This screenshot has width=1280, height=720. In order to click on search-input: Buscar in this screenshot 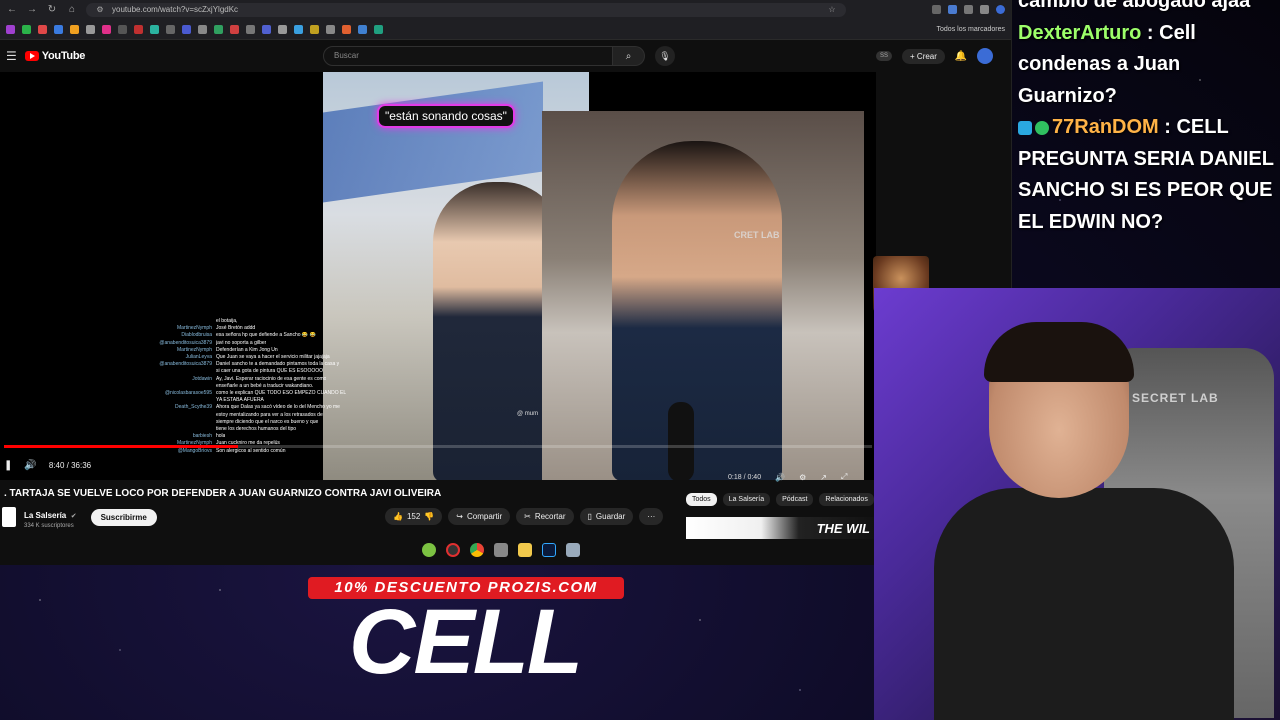, I will do `click(468, 56)`.